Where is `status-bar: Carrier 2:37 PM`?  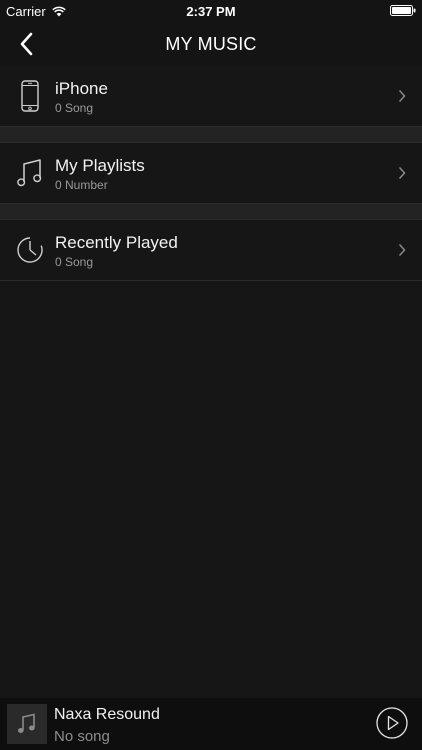 status-bar: Carrier 2:37 PM is located at coordinates (211, 11).